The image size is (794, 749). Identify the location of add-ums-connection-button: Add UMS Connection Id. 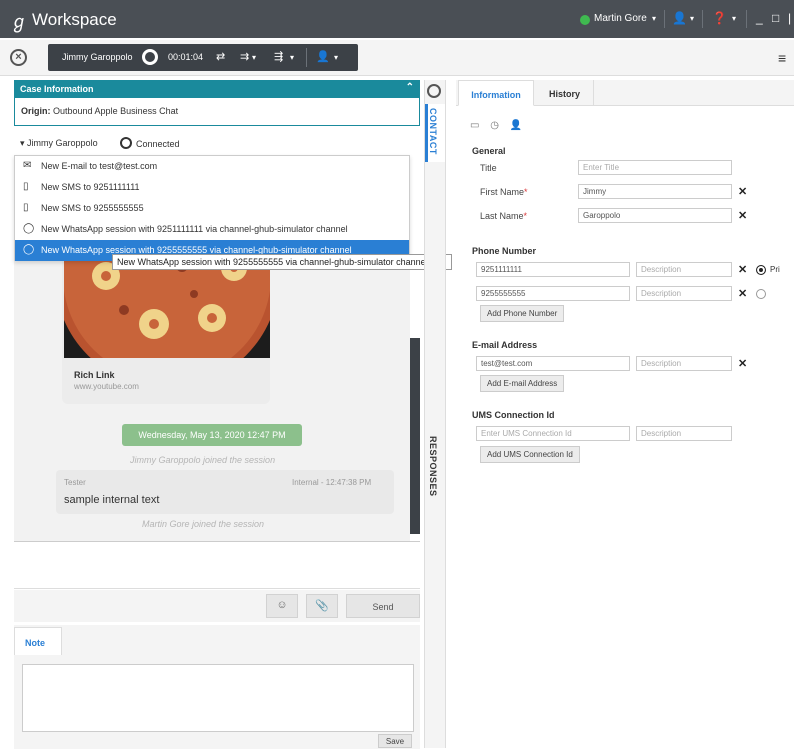
(530, 454).